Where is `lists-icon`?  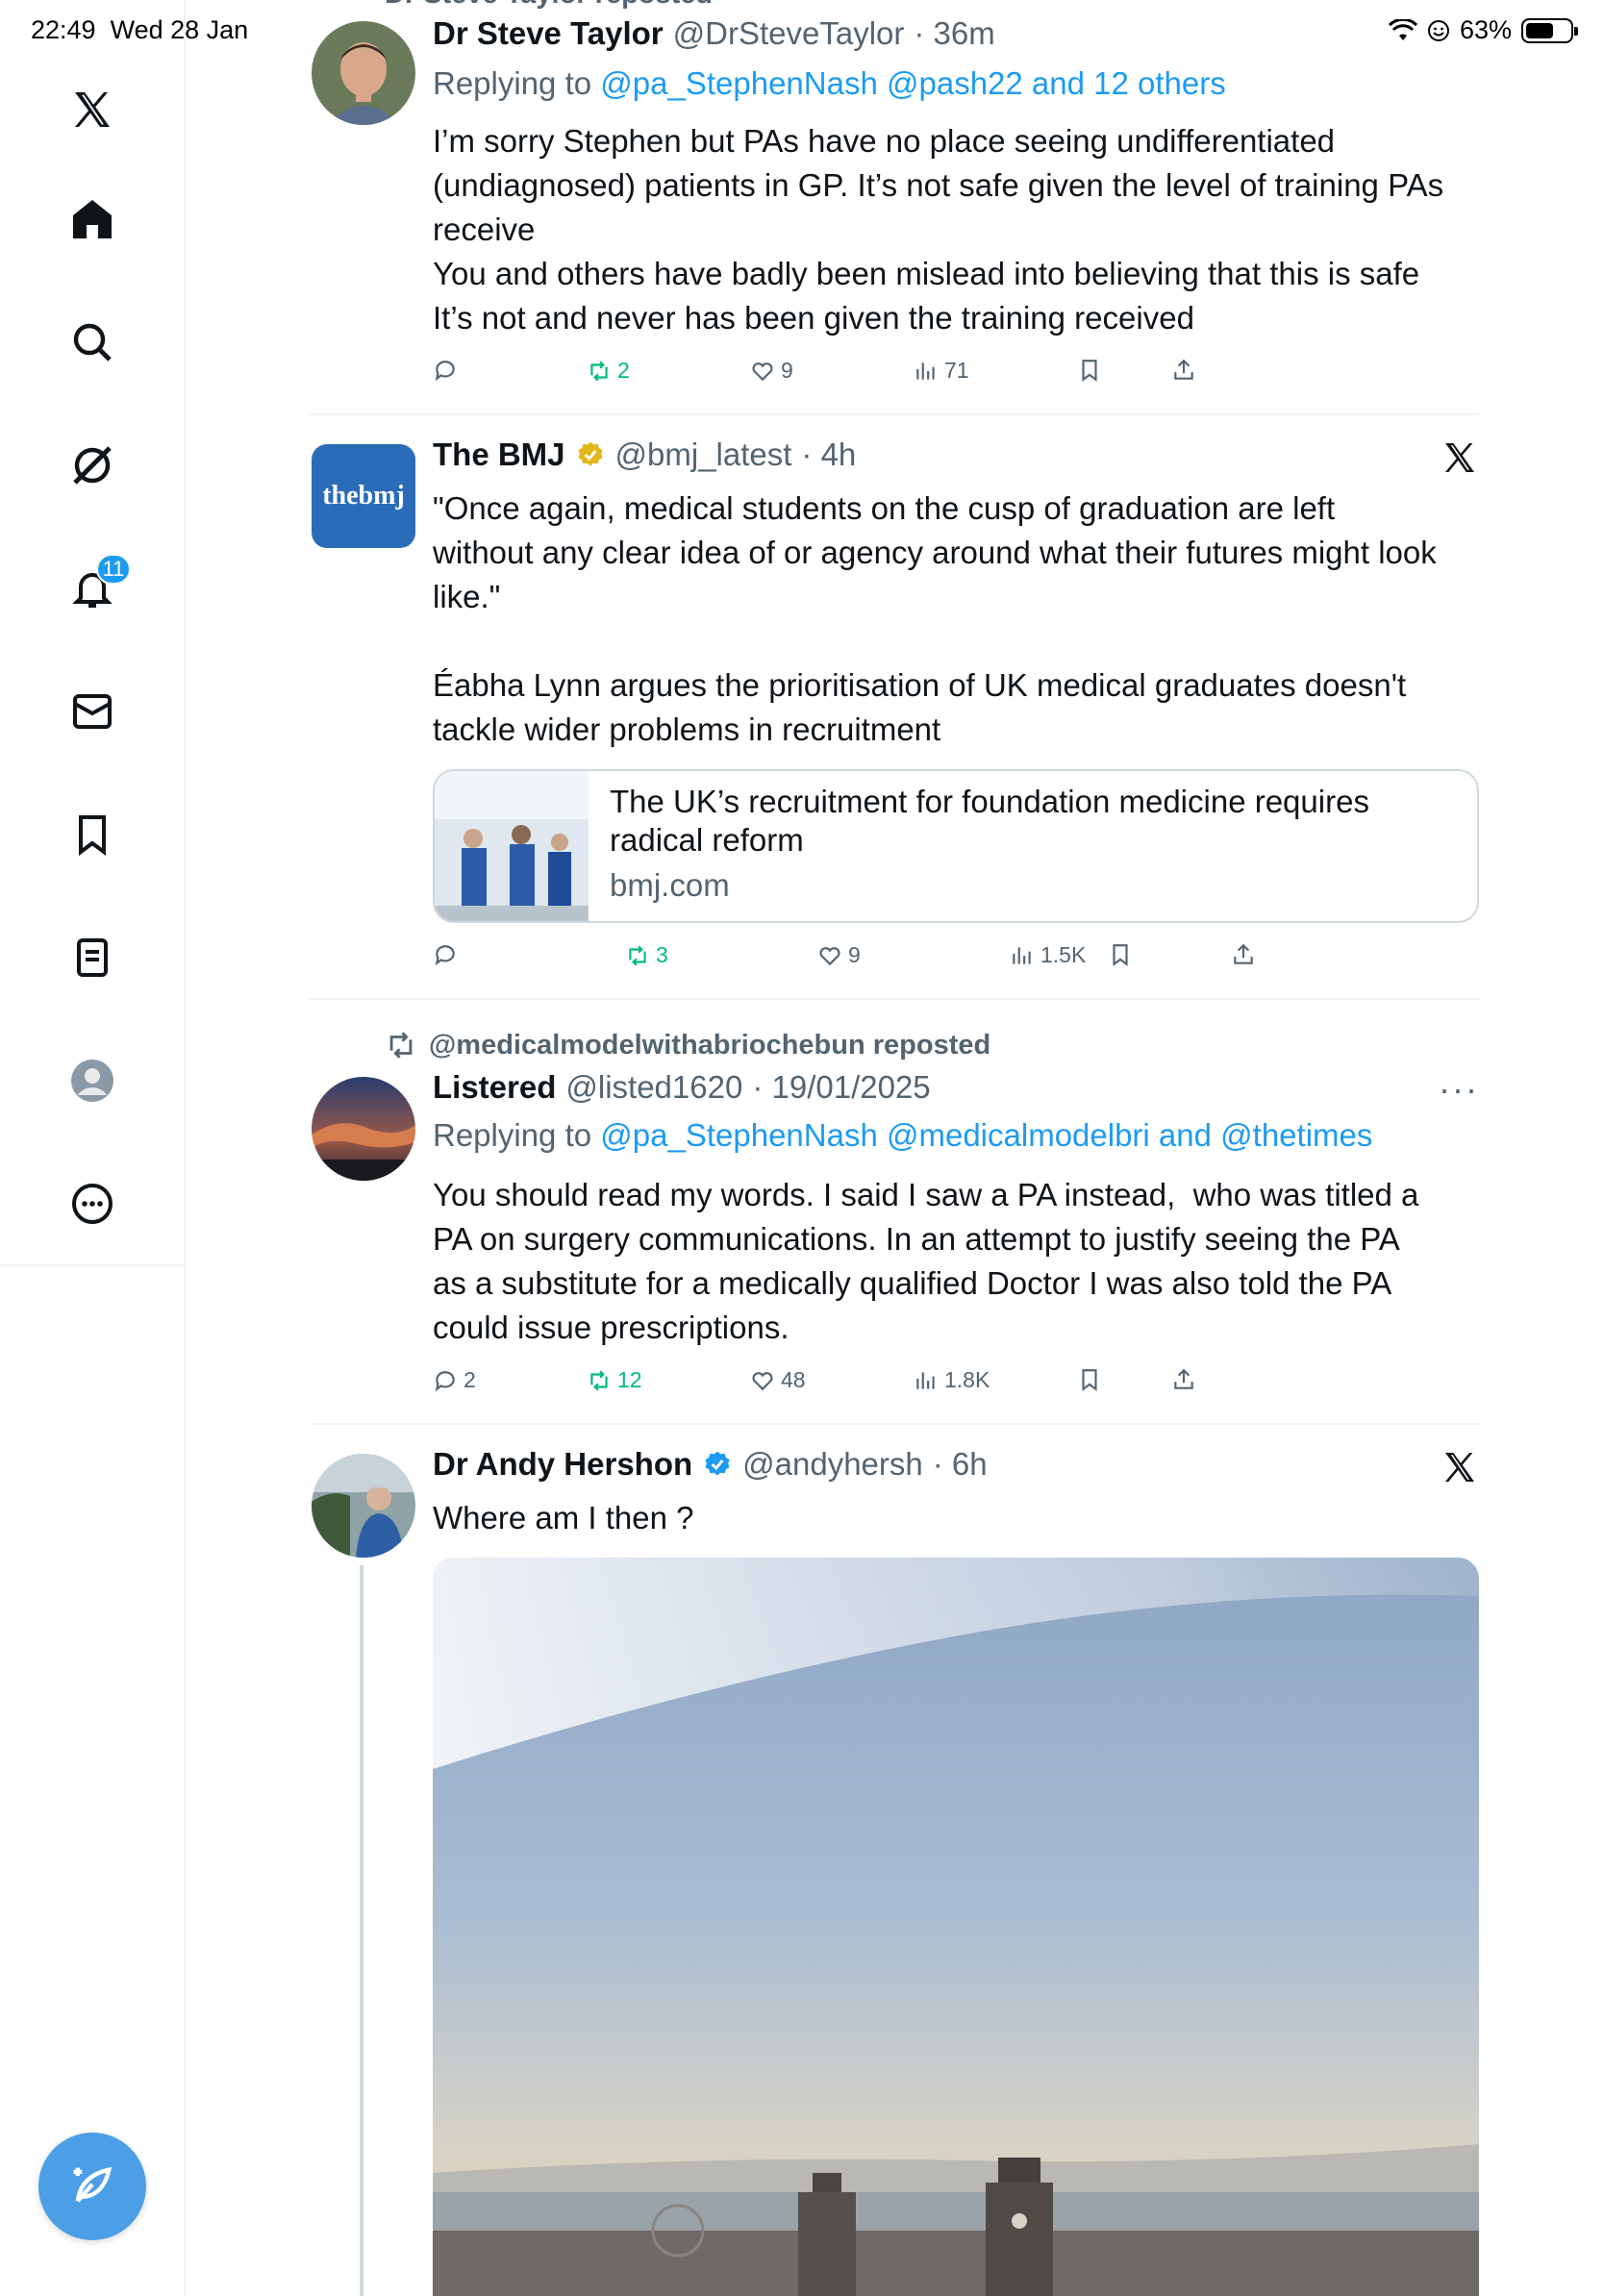
lists-icon is located at coordinates (92, 957).